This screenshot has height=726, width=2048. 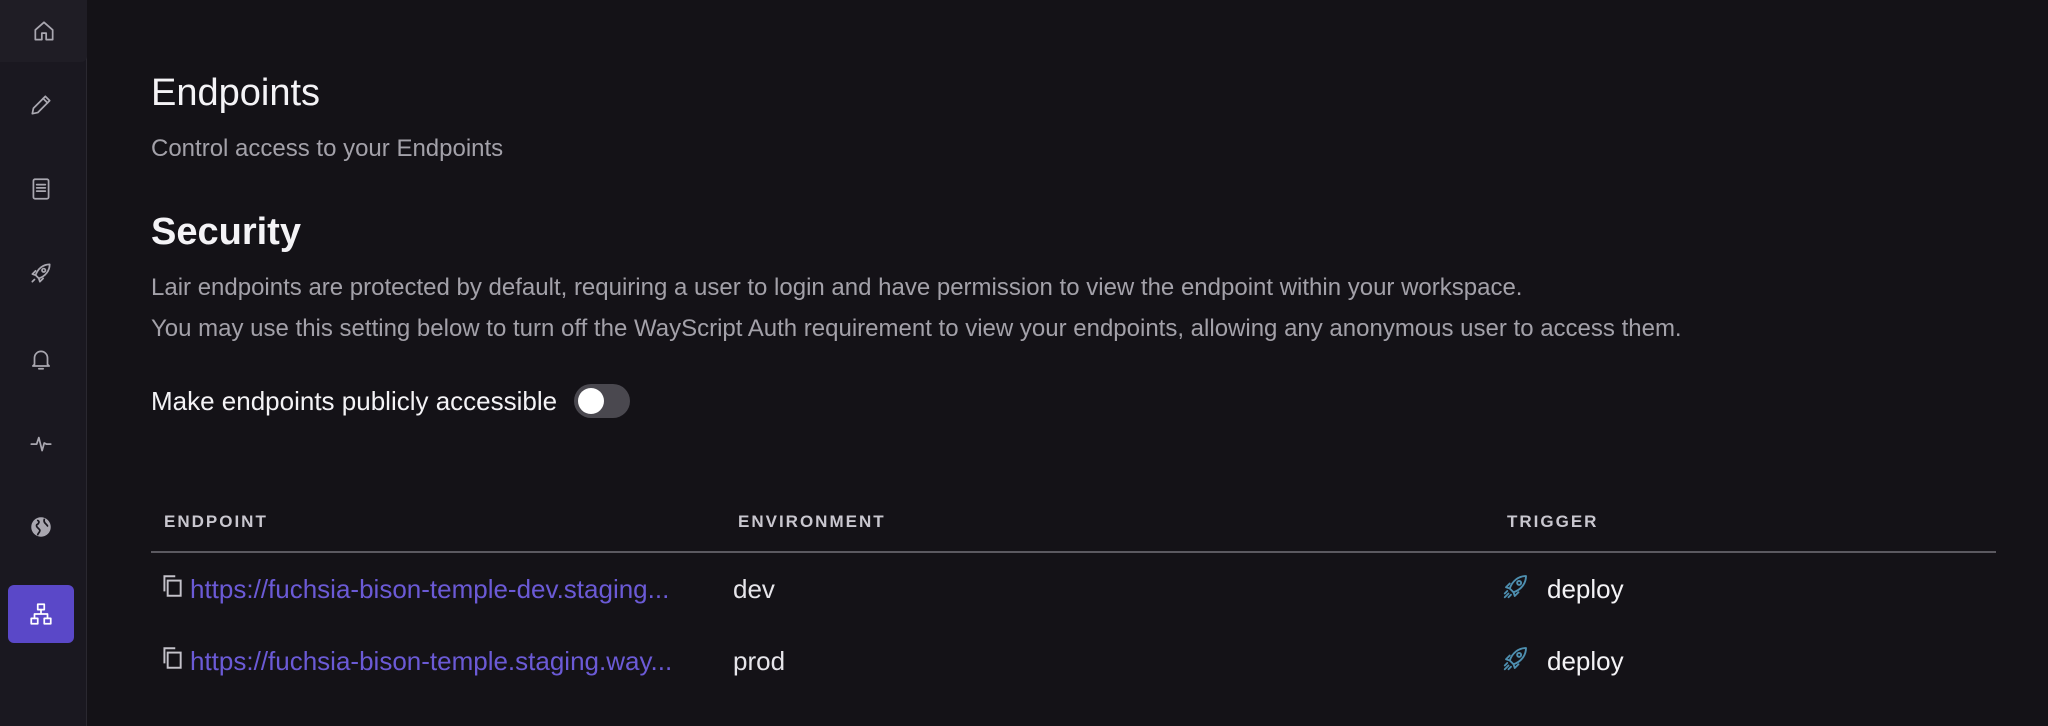 I want to click on document-icon, so click(x=41, y=189).